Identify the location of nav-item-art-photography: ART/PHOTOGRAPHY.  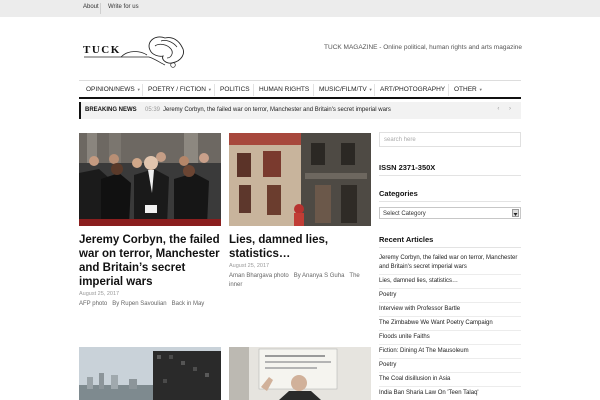
(412, 89).